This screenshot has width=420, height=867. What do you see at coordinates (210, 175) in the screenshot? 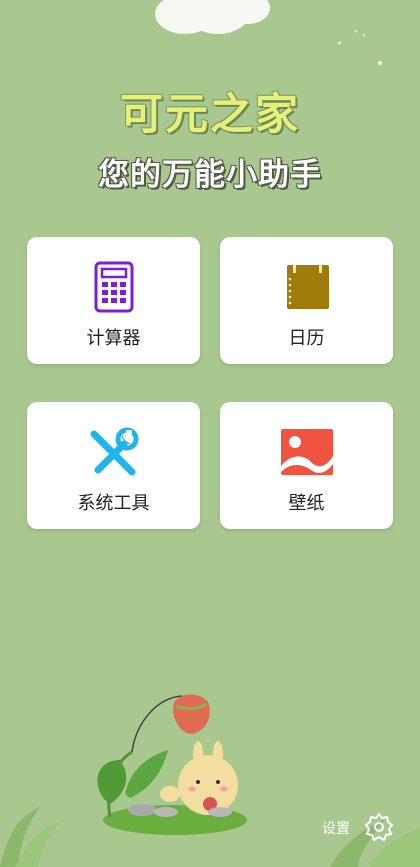
I see `app-subtitle: 您的万能小助手` at bounding box center [210, 175].